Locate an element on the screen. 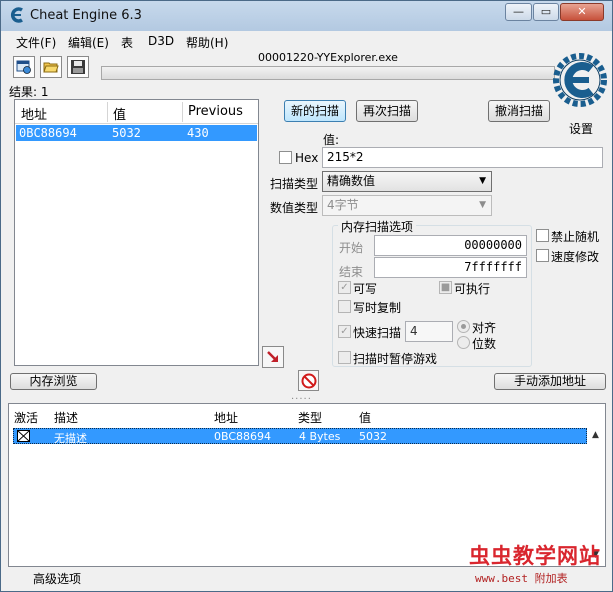 The height and width of the screenshot is (592, 613). cheat-engine-app-icon is located at coordinates (17, 15).